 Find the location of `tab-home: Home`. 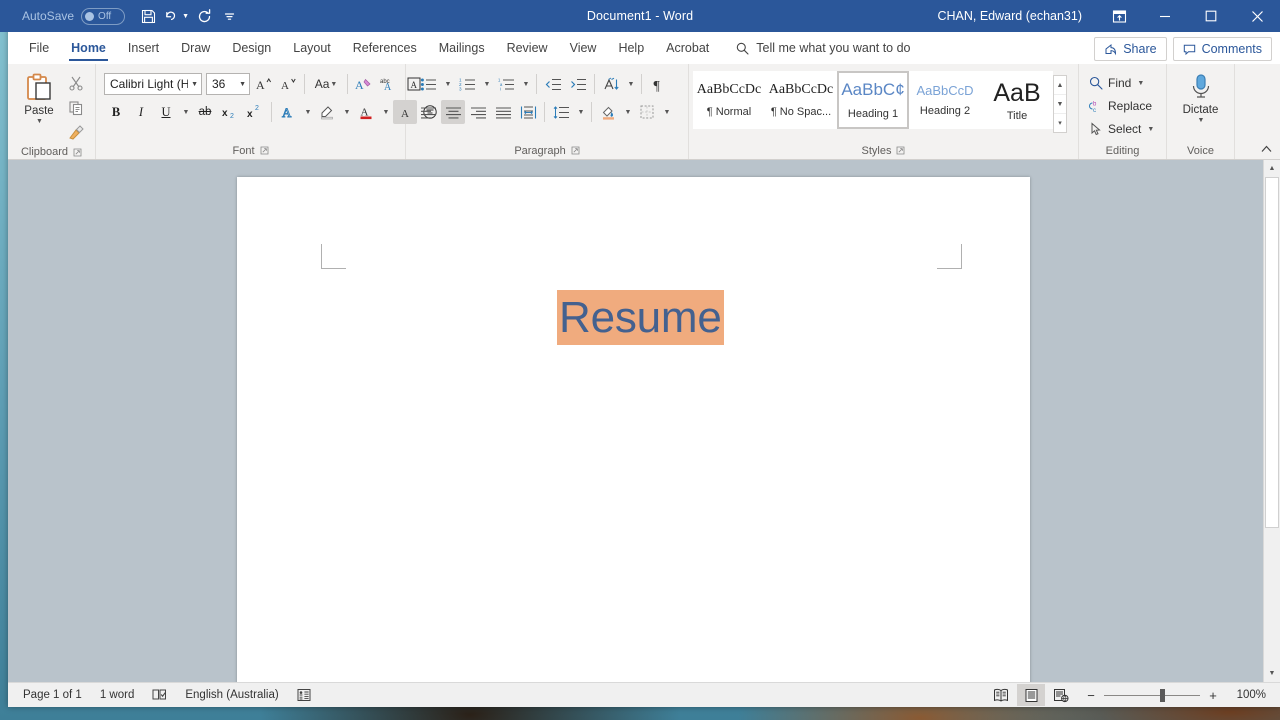

tab-home: Home is located at coordinates (88, 48).